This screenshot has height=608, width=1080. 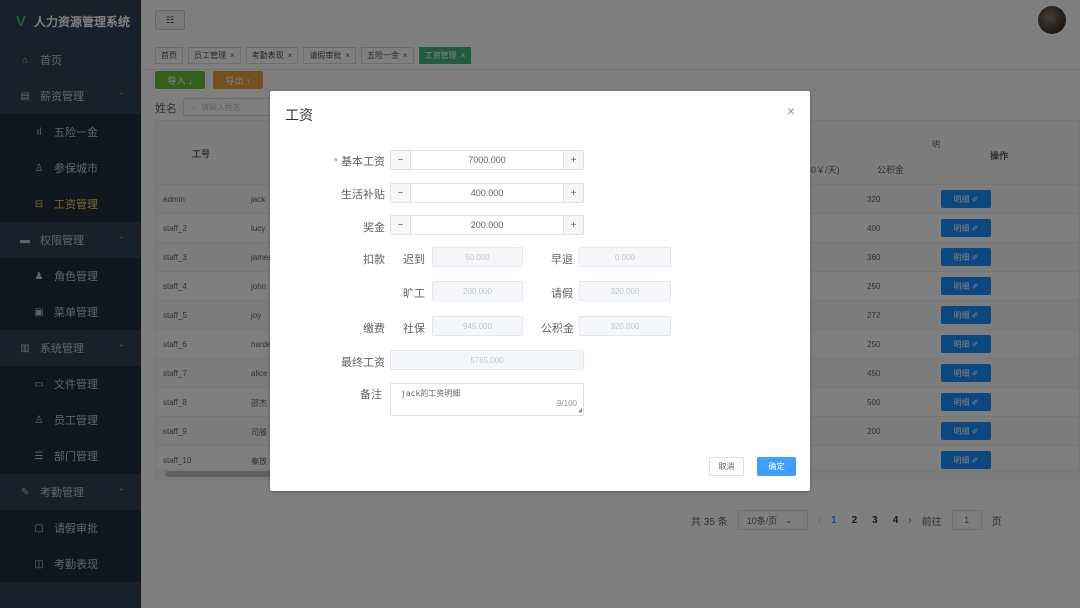 What do you see at coordinates (401, 193) in the screenshot?
I see `allowance-minus-button: −` at bounding box center [401, 193].